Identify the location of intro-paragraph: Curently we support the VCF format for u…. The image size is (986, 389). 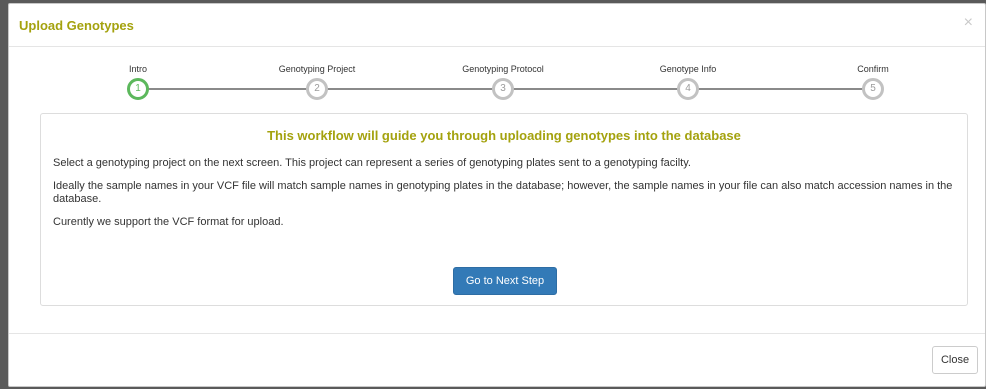
(168, 222).